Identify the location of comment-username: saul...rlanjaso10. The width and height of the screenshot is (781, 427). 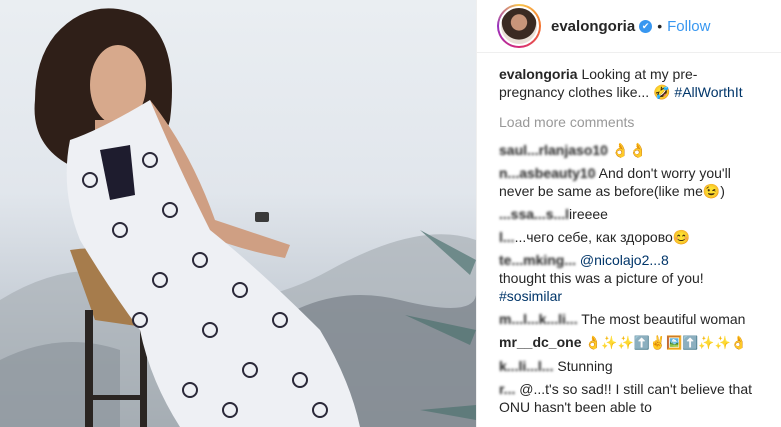
(553, 150).